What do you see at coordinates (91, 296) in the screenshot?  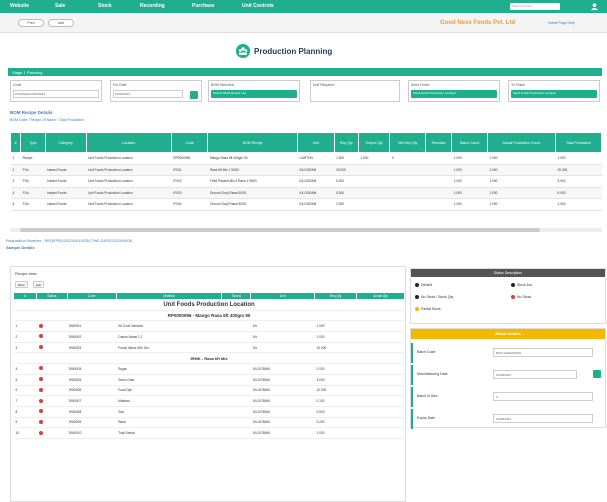 I see `recipe-header-cell: Code` at bounding box center [91, 296].